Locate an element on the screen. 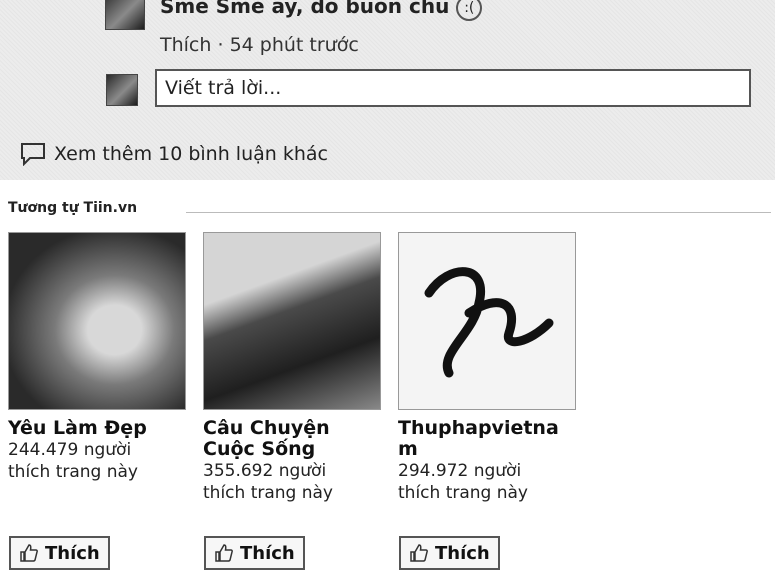  page-name: Thuphapvietnam is located at coordinates (483, 439).